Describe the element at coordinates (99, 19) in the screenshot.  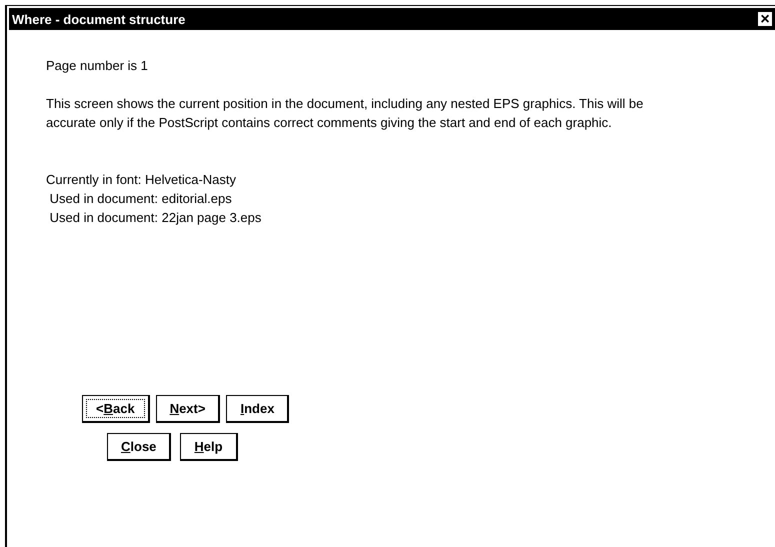
I see `window-title: Where - document structure` at that location.